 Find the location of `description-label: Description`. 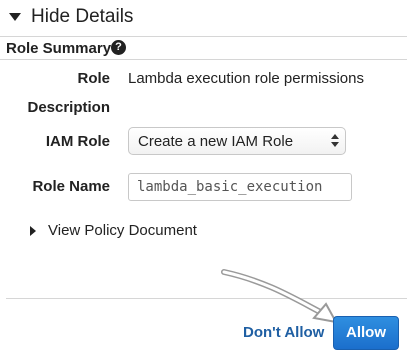

description-label: Description is located at coordinates (68, 107).